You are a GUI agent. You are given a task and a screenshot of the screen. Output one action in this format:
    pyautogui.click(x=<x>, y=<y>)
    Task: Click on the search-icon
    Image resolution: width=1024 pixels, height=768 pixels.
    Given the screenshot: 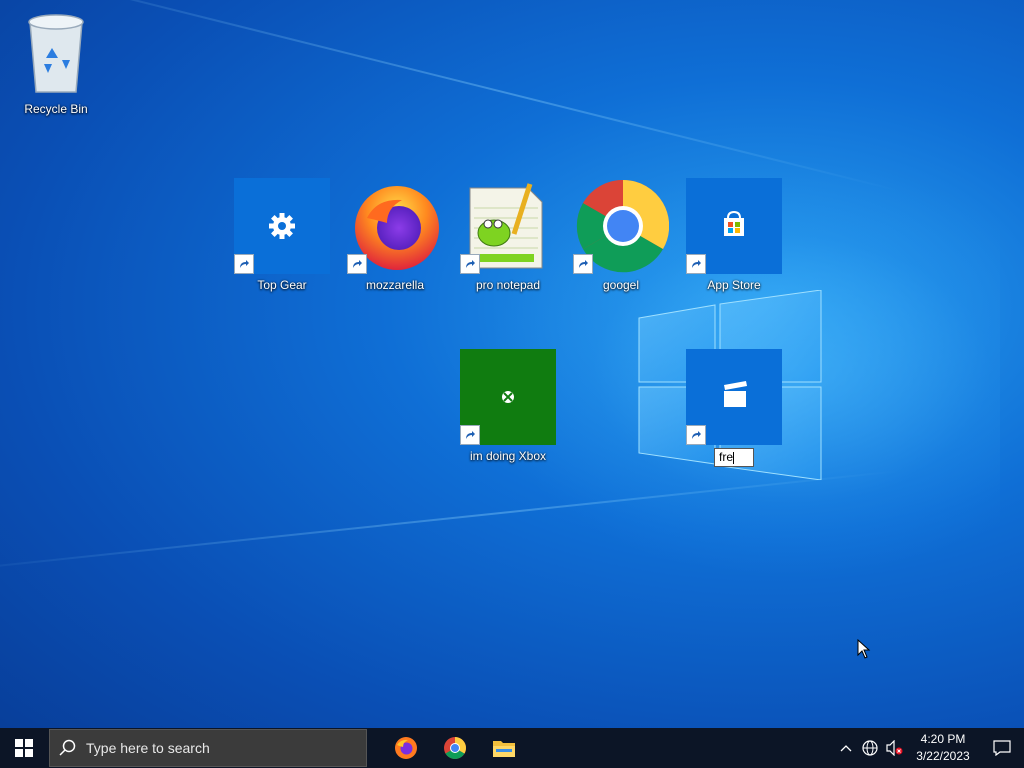 What is the action you would take?
    pyautogui.click(x=68, y=748)
    